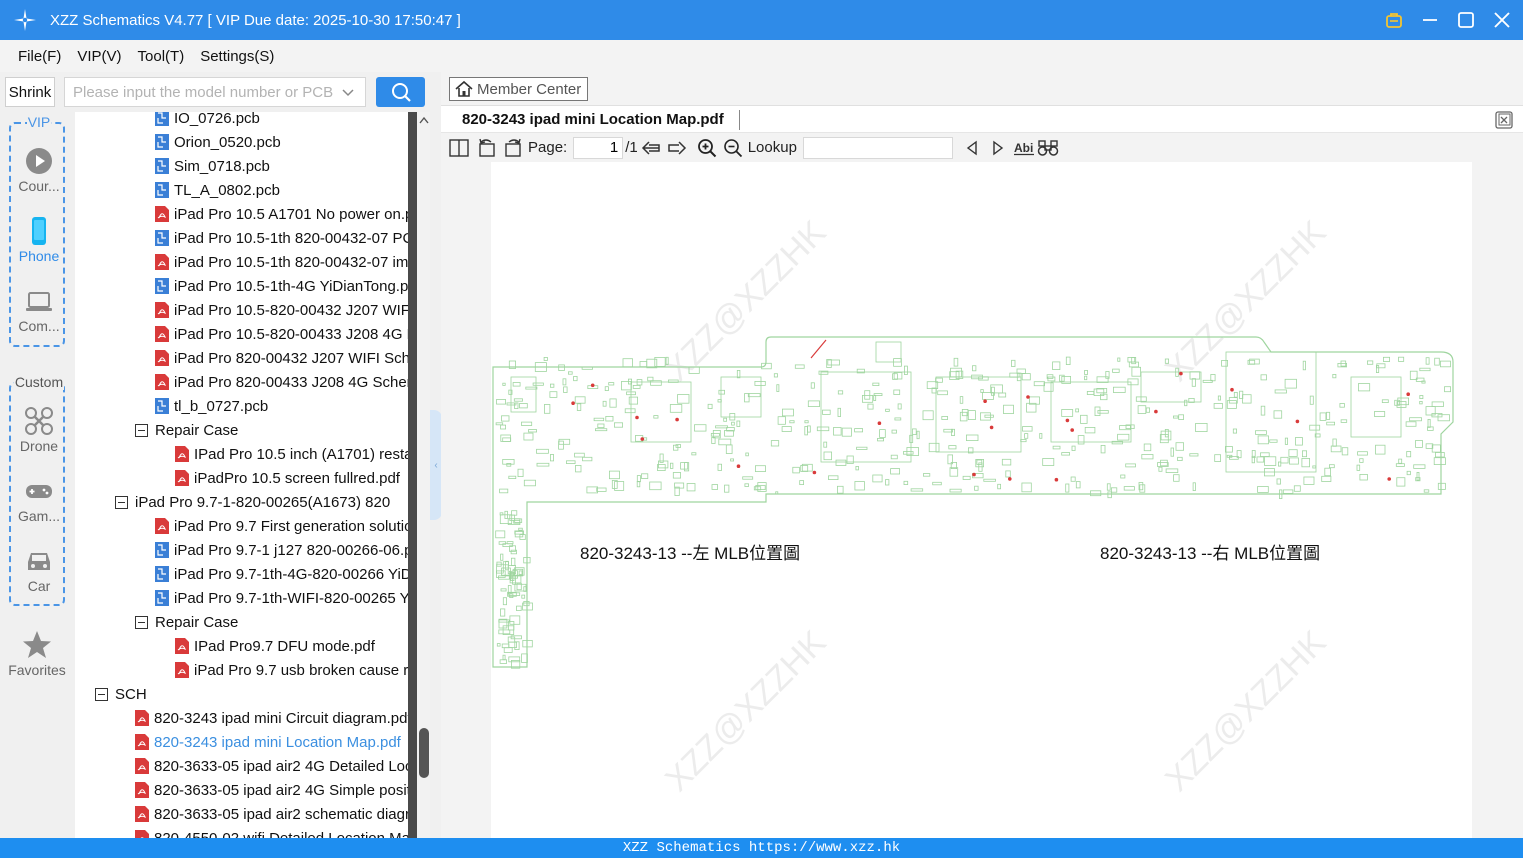 This screenshot has height=858, width=1523. What do you see at coordinates (131, 694) in the screenshot?
I see `tree-item-label: SCH` at bounding box center [131, 694].